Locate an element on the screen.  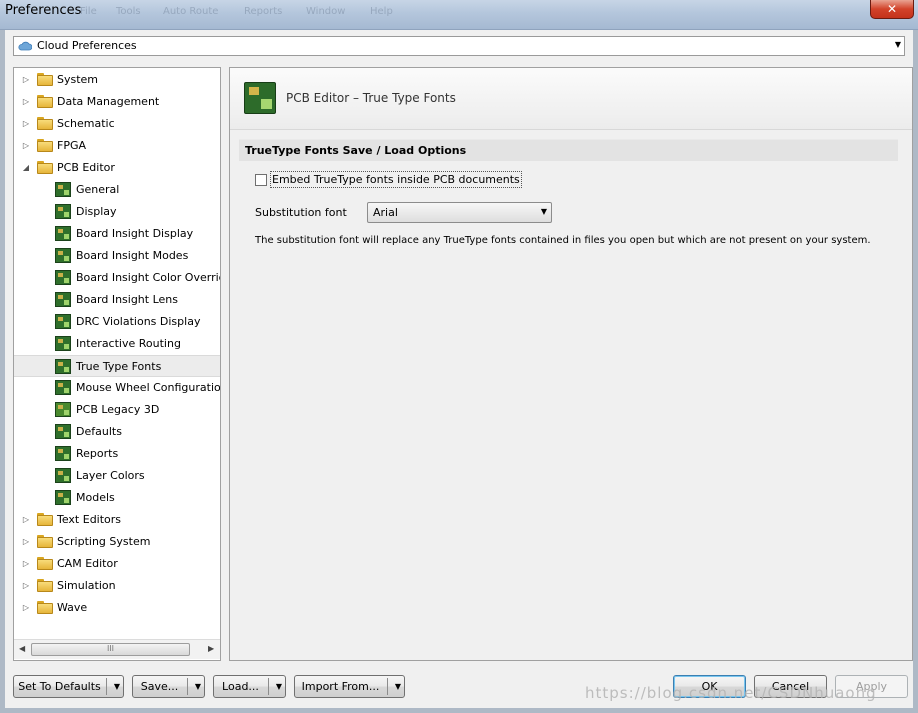
background-menu-item: Auto Route is located at coordinates (191, 11).